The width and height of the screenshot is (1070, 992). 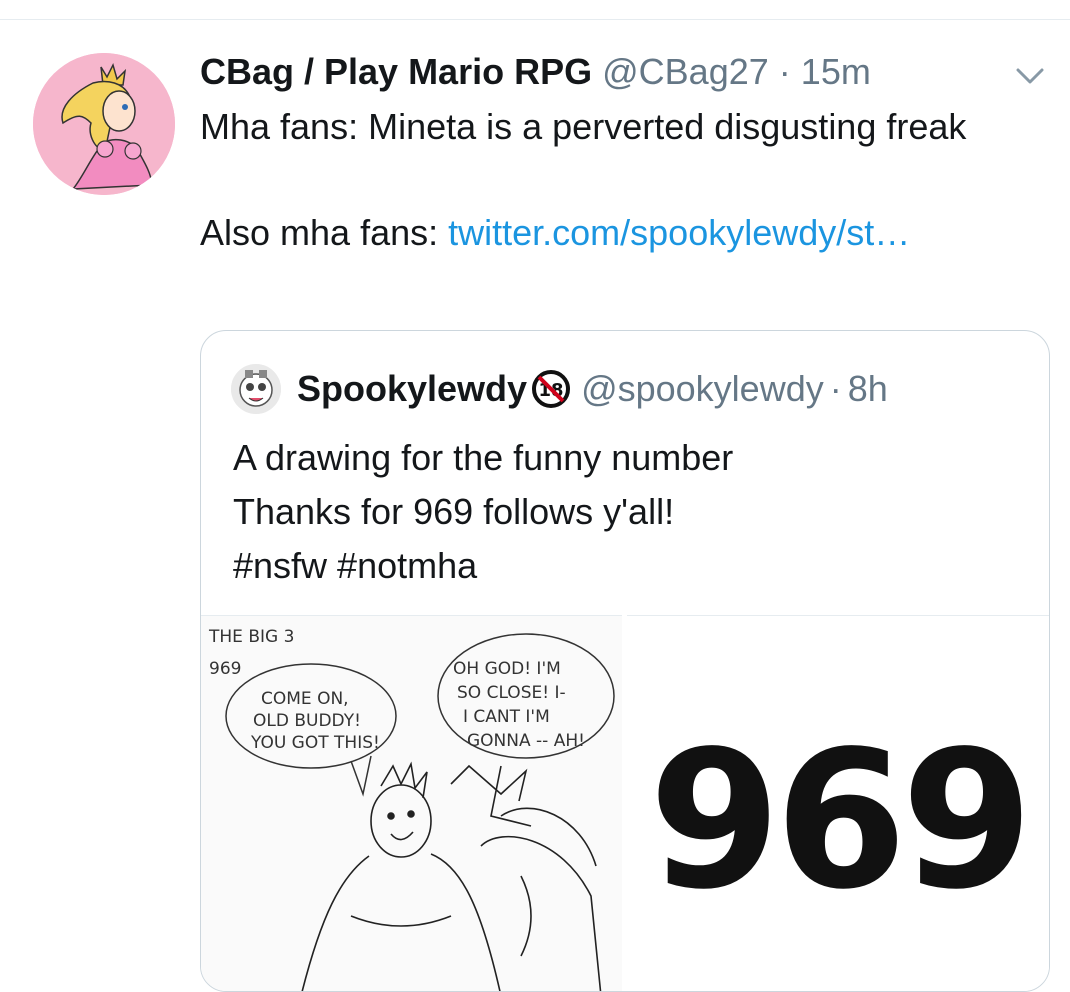 I want to click on tweet-header: CBag / Play Mario RPG @CBag27 · 15m, so click(x=600, y=72).